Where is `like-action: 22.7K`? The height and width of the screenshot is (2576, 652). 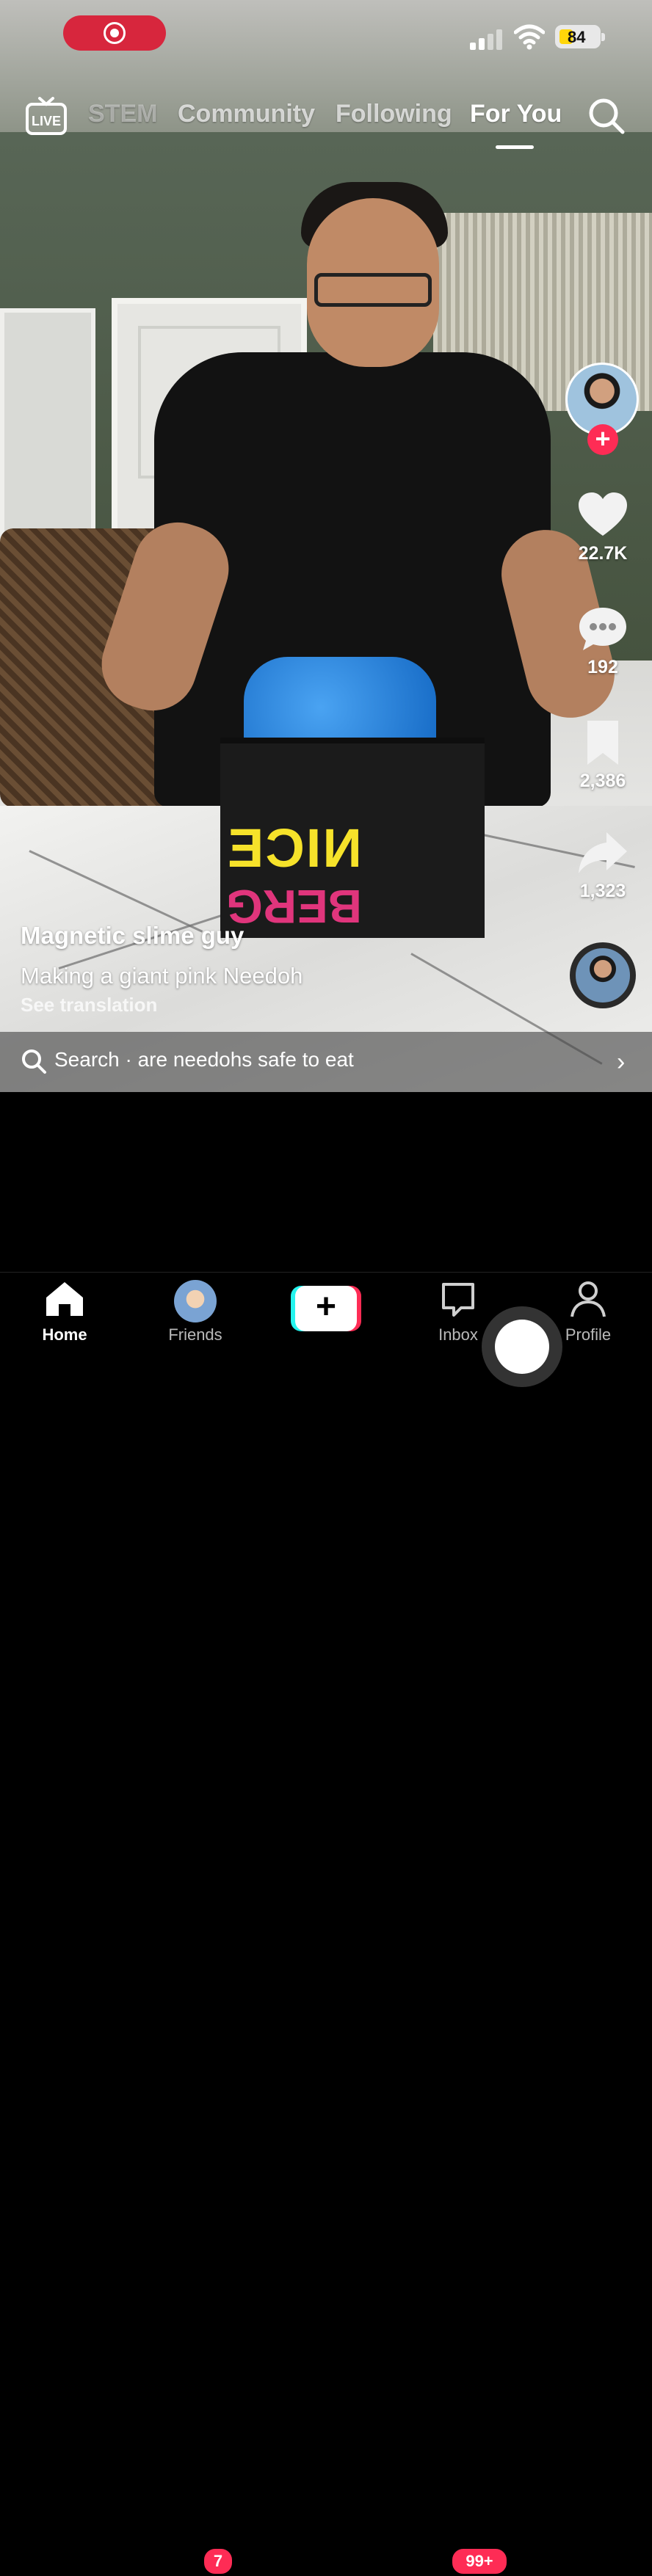
like-action: 22.7K is located at coordinates (602, 528).